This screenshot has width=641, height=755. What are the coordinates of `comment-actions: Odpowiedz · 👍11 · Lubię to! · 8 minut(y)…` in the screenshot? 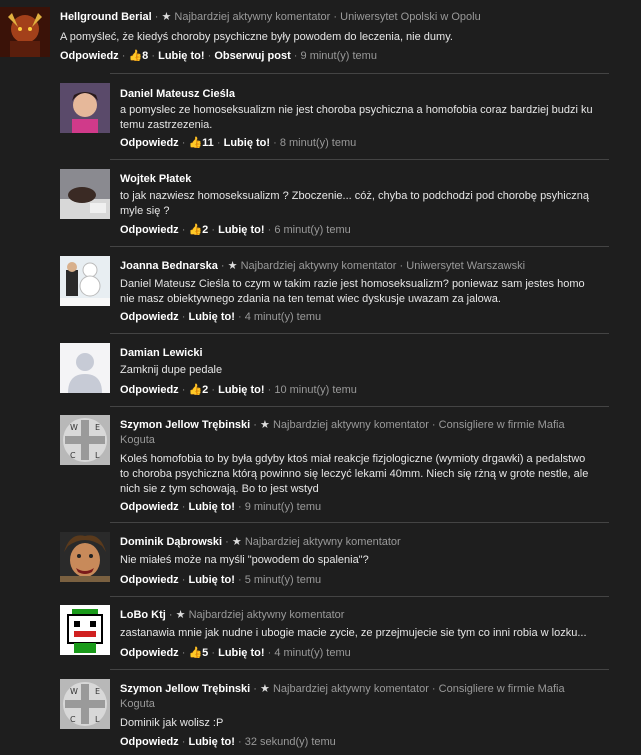 It's located at (238, 143).